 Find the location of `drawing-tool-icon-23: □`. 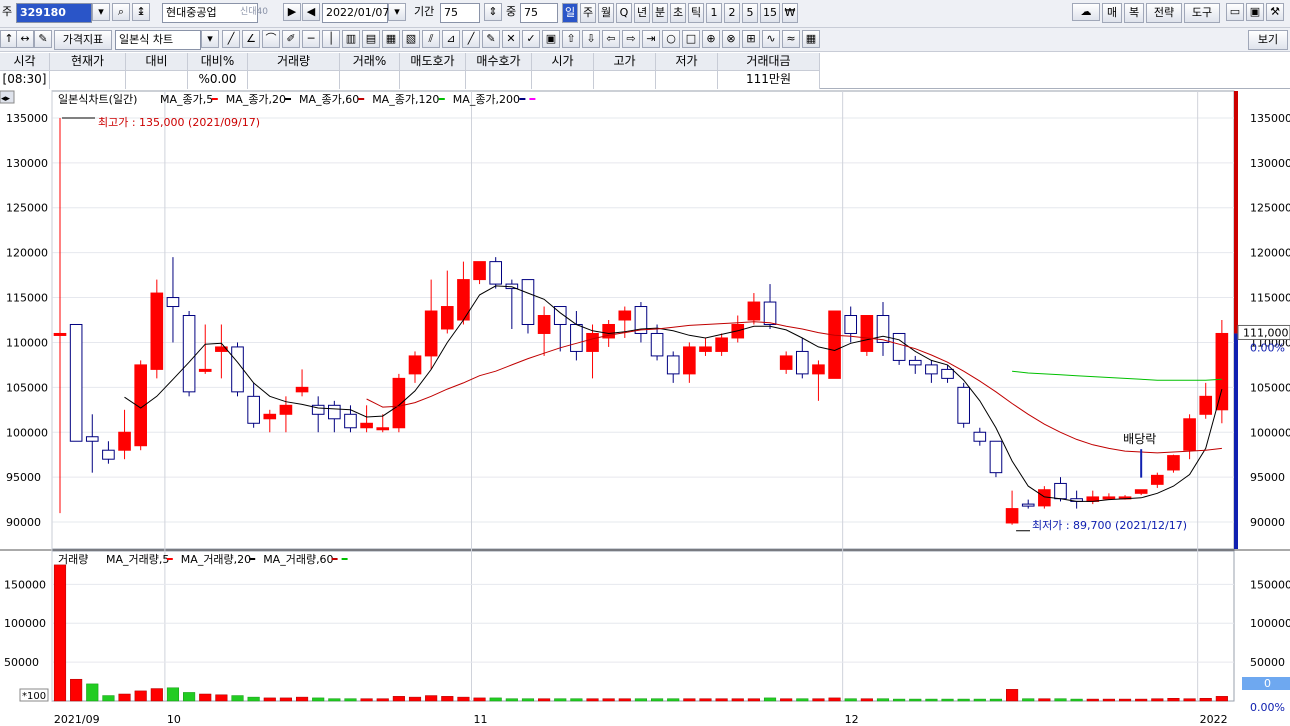

drawing-tool-icon-23: □ is located at coordinates (691, 39).